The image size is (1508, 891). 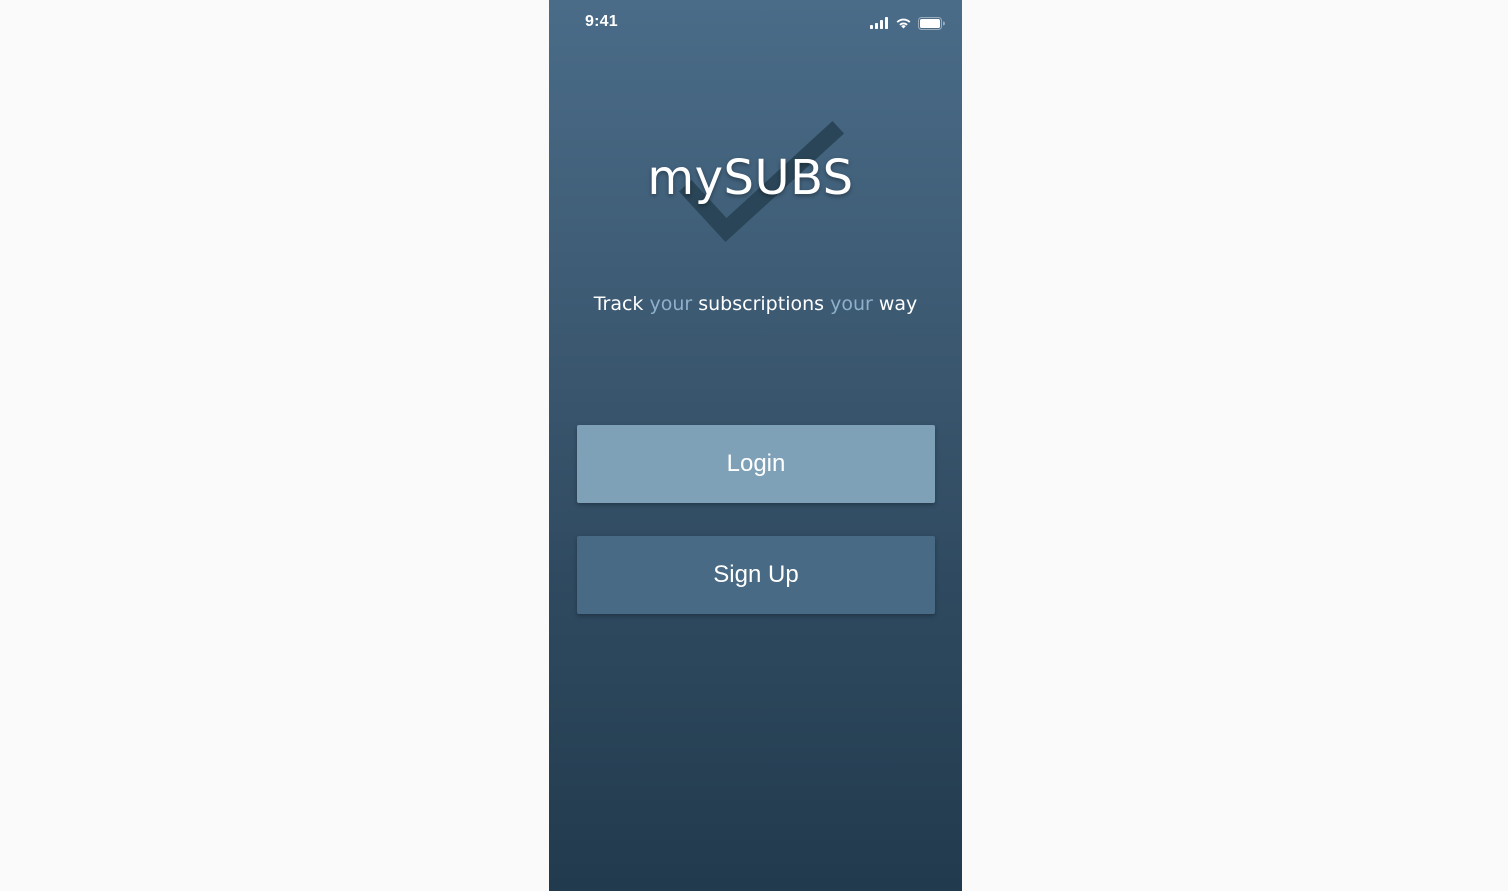 I want to click on tagline-part: way, so click(x=895, y=304).